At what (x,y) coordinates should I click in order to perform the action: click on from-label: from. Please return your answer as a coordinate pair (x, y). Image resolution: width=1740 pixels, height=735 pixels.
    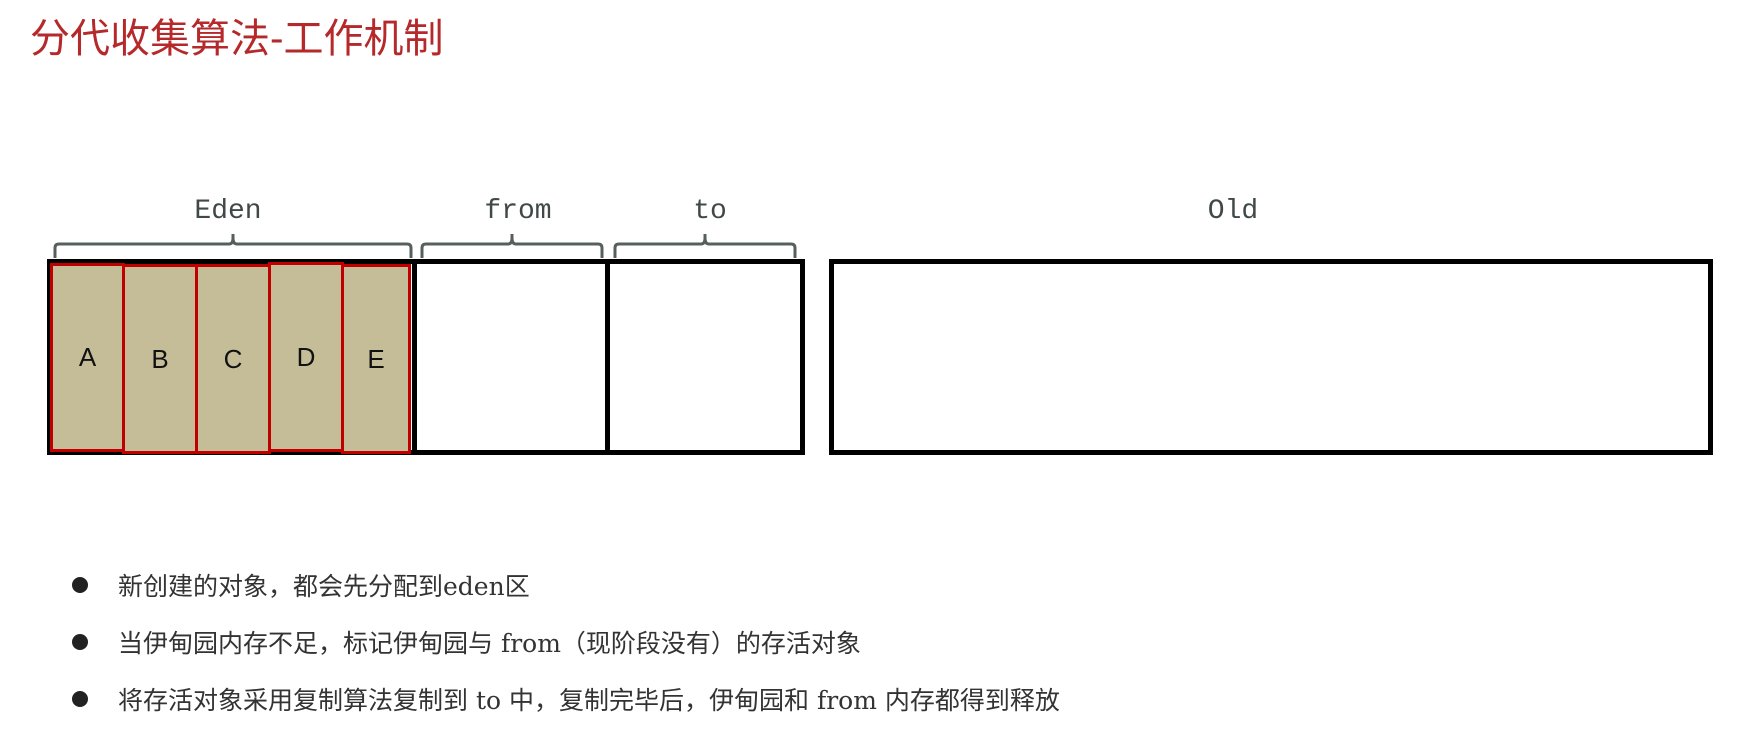
    Looking at the image, I should click on (518, 211).